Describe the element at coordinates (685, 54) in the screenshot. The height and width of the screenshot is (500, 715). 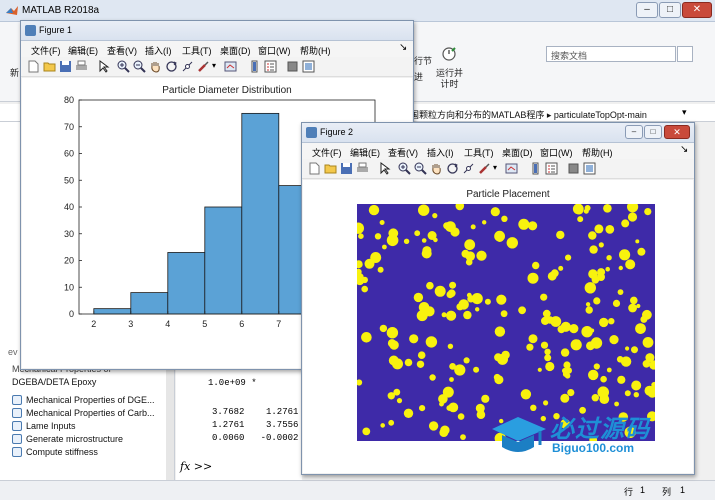
I see `filter-icon` at that location.